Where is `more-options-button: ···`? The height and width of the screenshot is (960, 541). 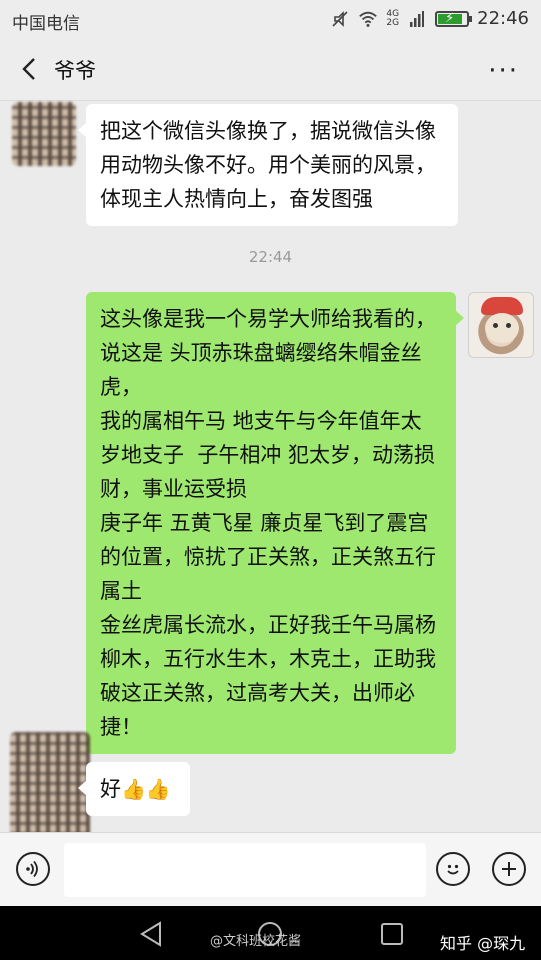
more-options-button: ··· is located at coordinates (503, 71).